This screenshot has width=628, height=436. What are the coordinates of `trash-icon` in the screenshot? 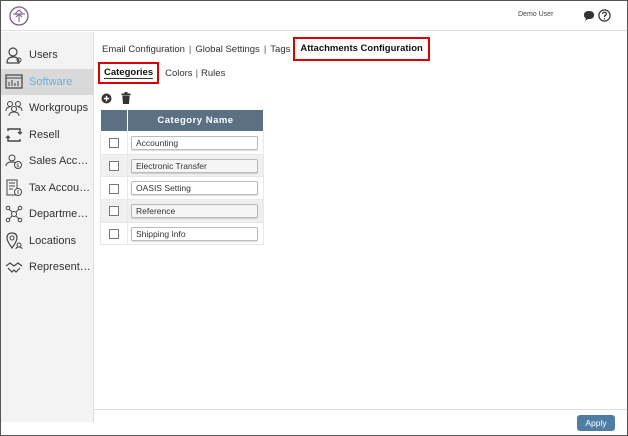 It's located at (126, 98).